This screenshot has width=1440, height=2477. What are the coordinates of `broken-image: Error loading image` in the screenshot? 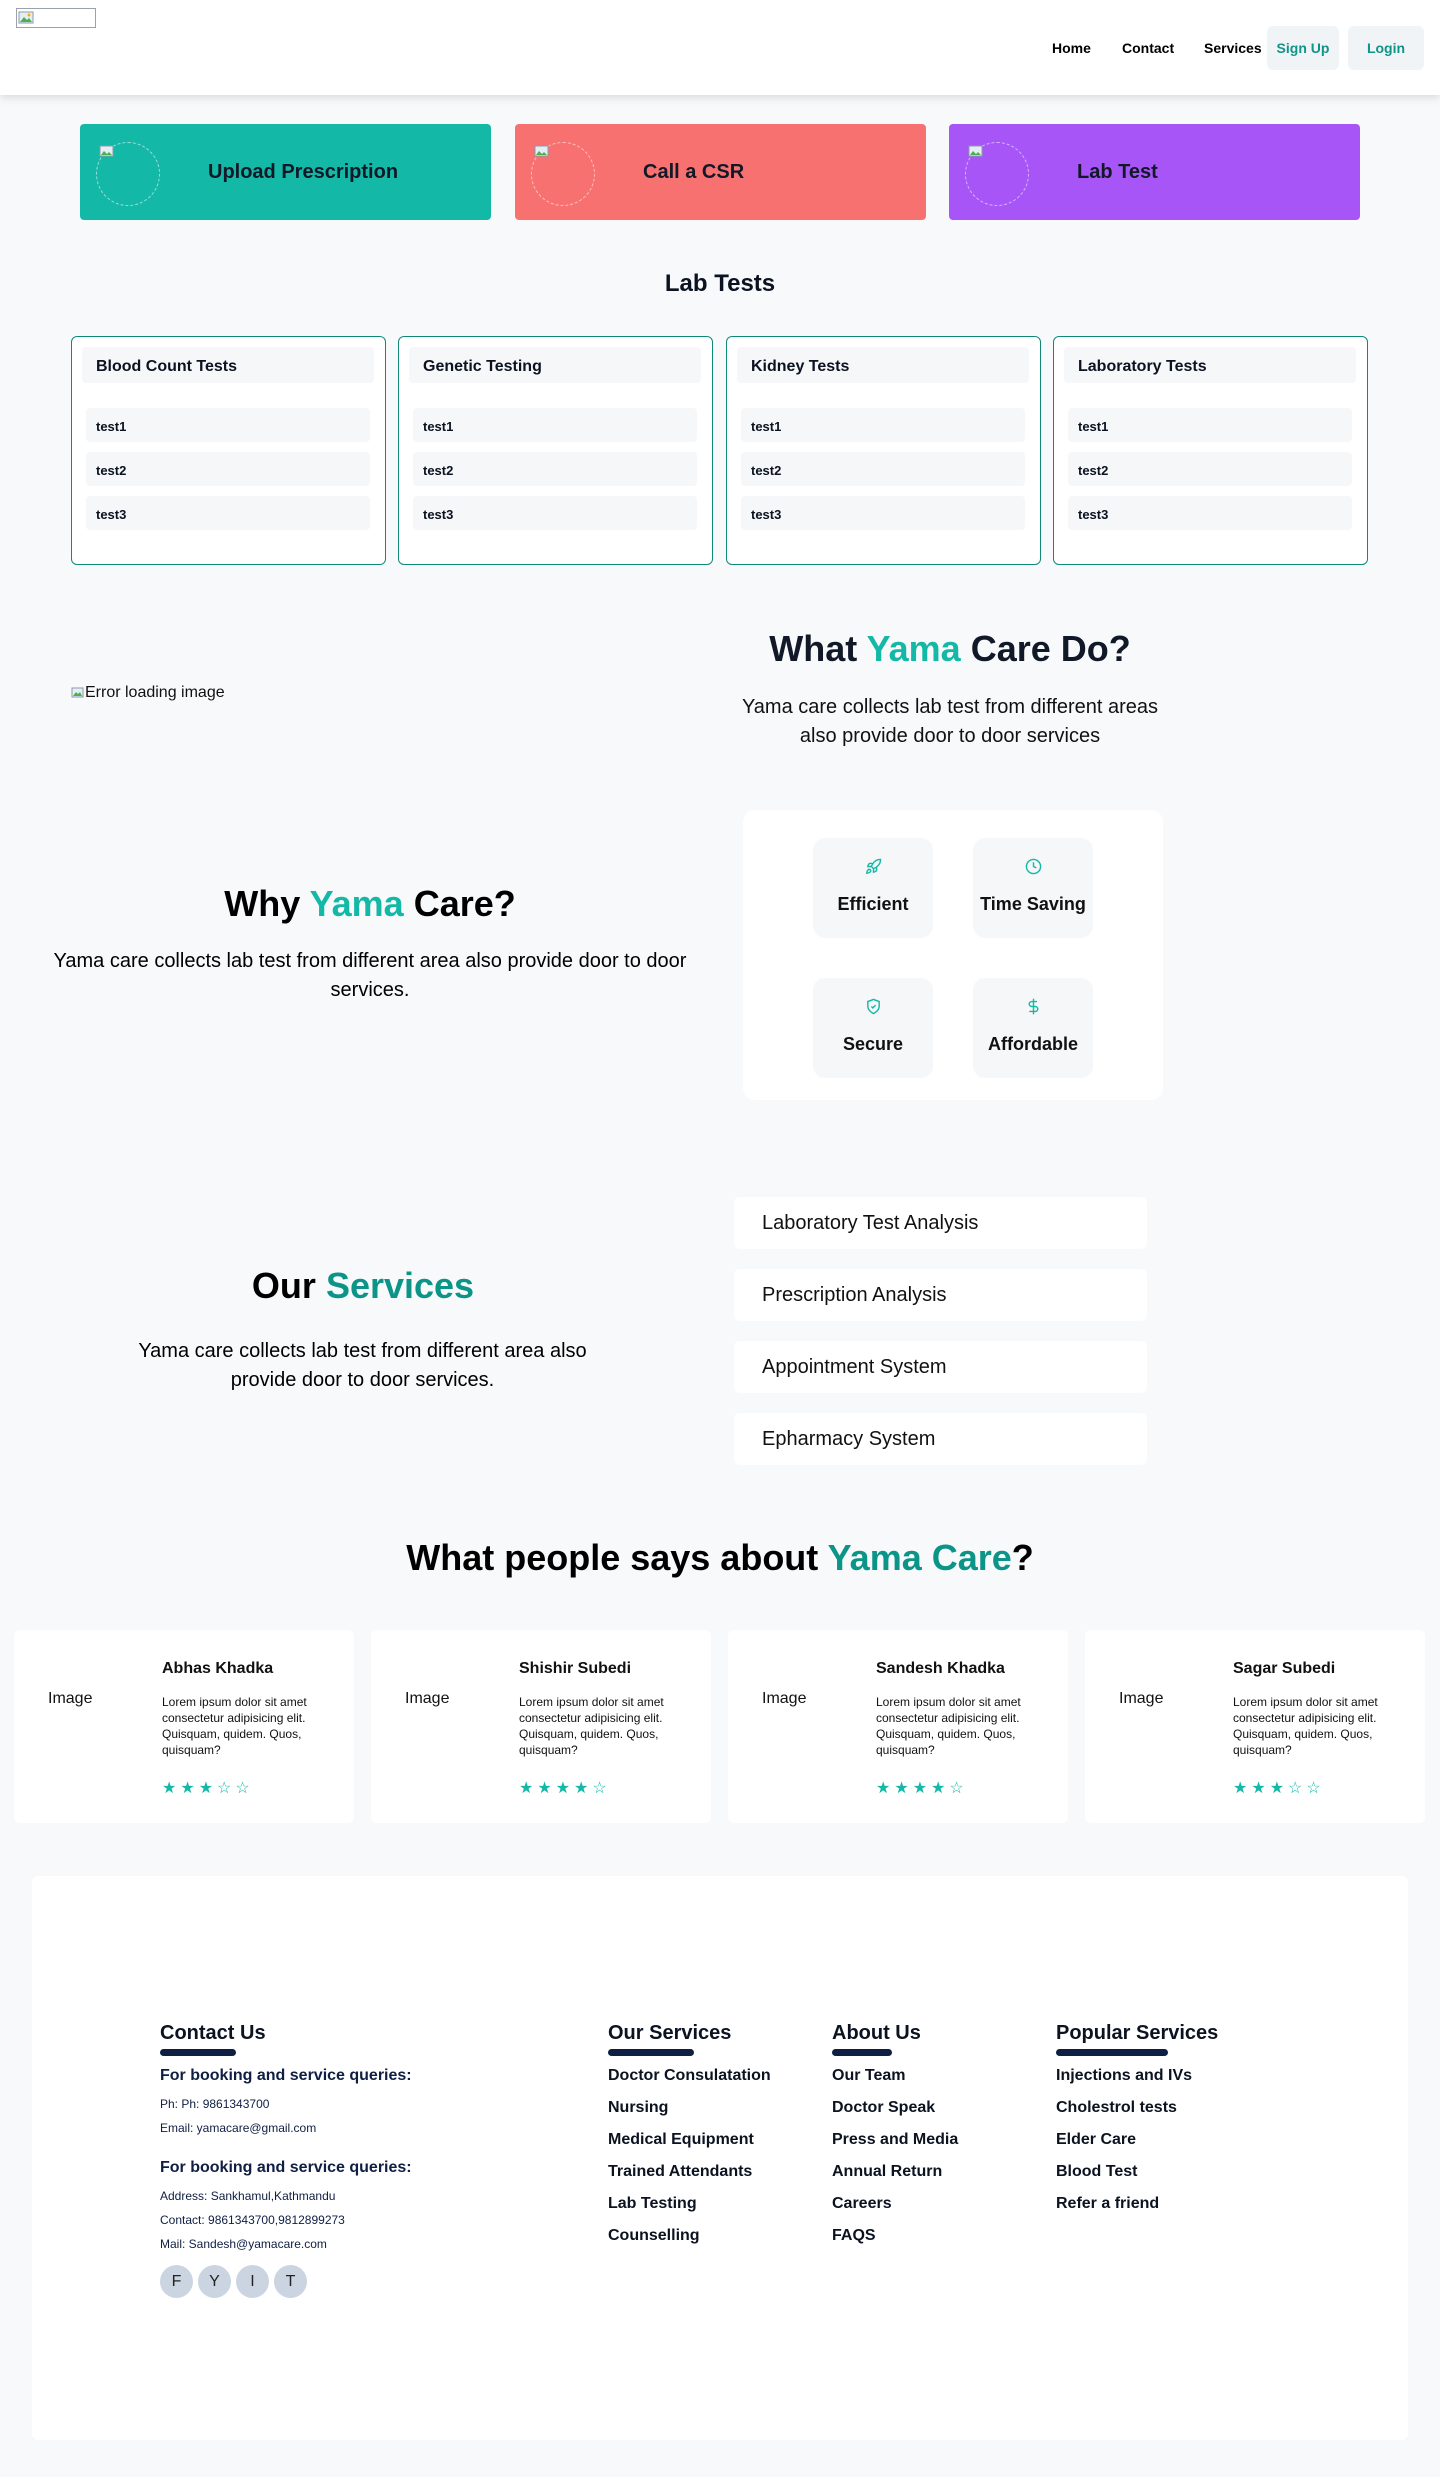 It's located at (148, 693).